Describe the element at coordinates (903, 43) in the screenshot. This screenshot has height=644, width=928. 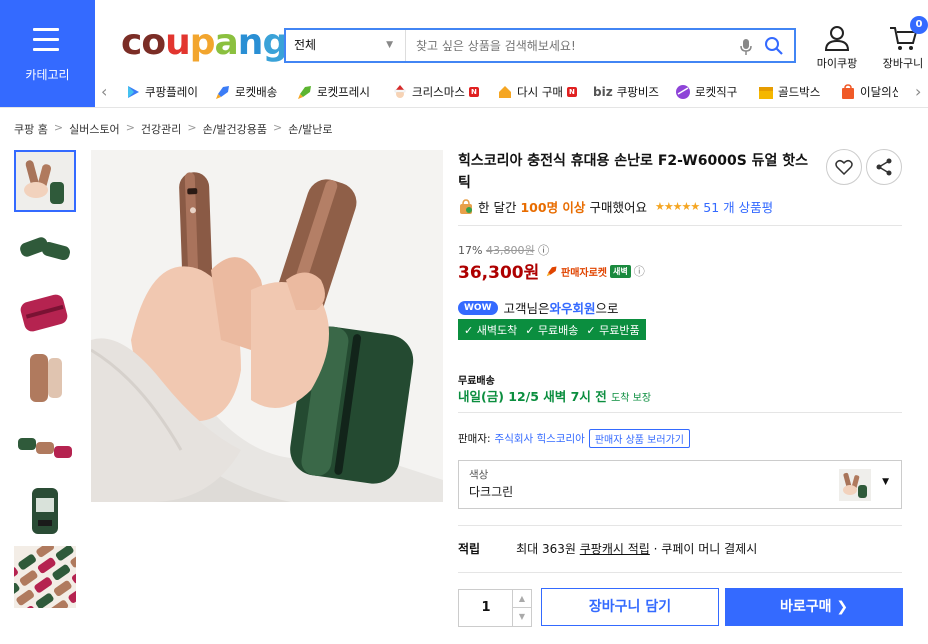
I see `cart-button: 0 장바구니` at that location.